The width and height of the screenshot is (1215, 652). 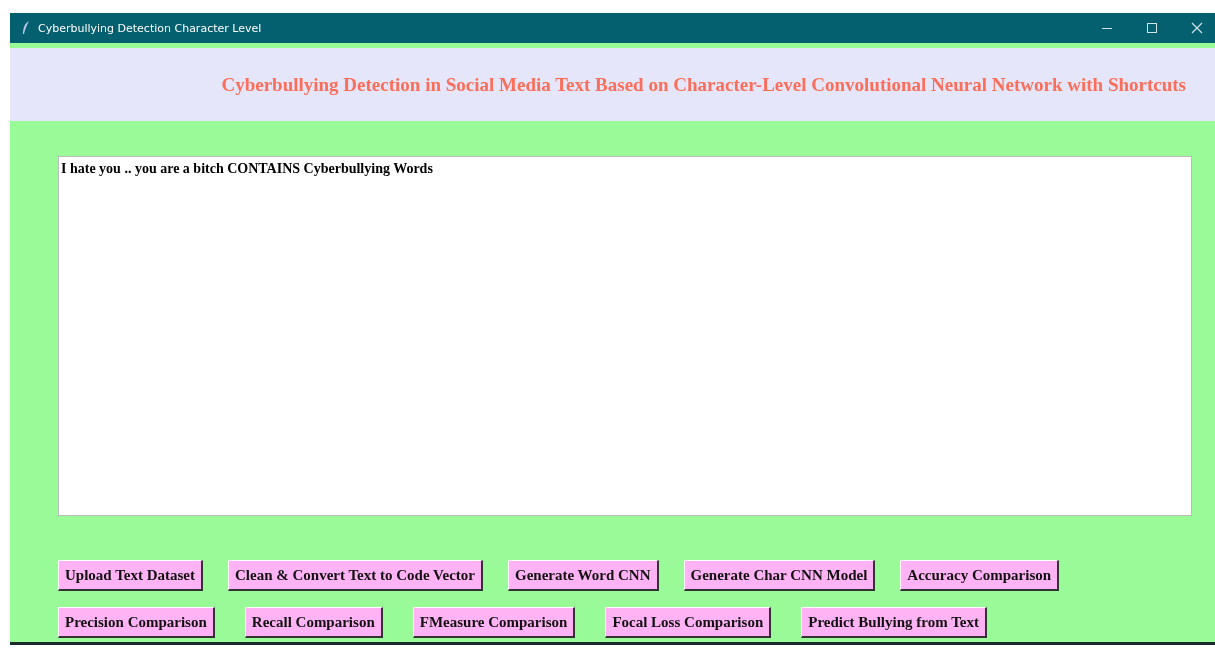 What do you see at coordinates (1197, 28) in the screenshot?
I see `close-icon` at bounding box center [1197, 28].